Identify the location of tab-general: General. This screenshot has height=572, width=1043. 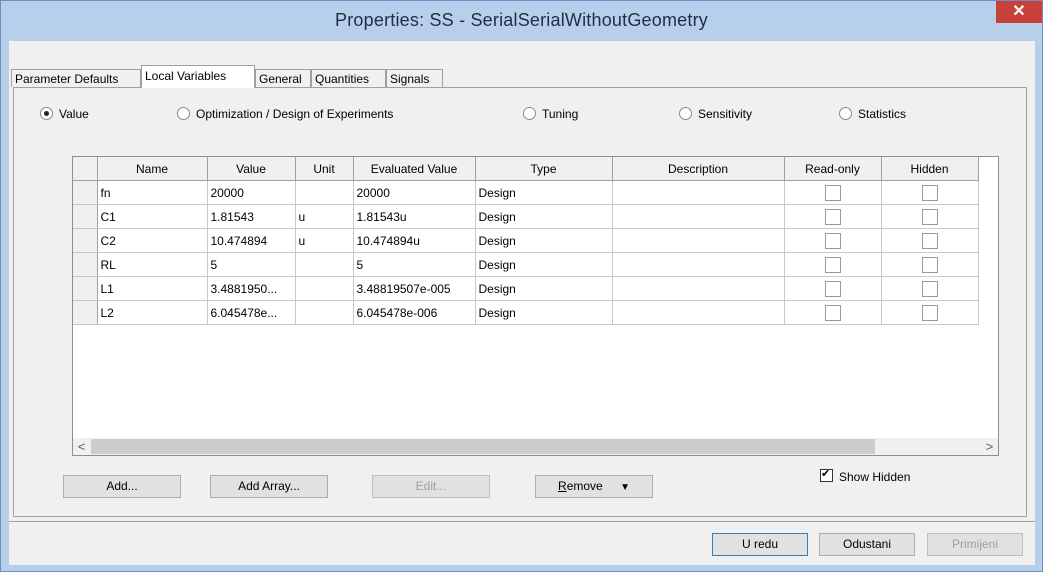
(283, 78).